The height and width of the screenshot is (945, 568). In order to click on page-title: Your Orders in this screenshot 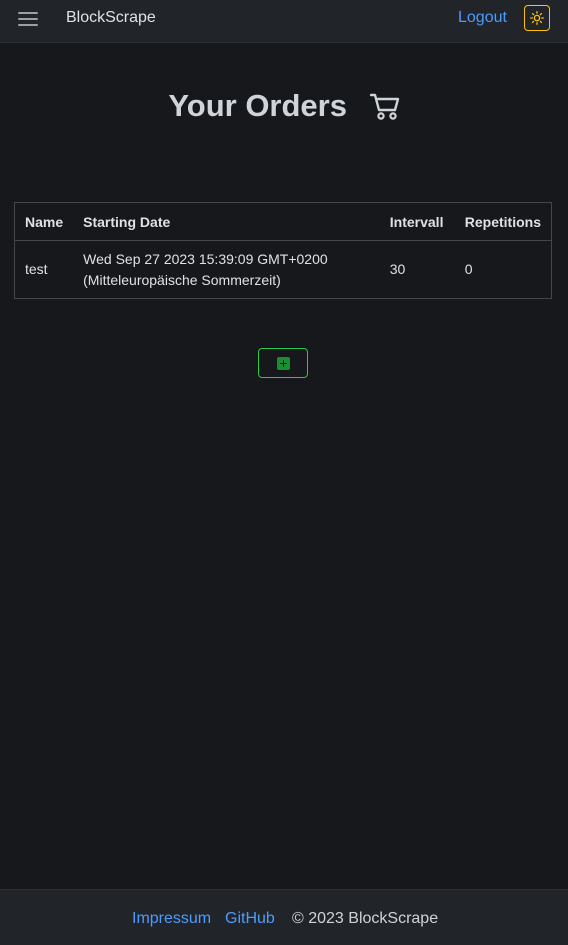, I will do `click(284, 106)`.